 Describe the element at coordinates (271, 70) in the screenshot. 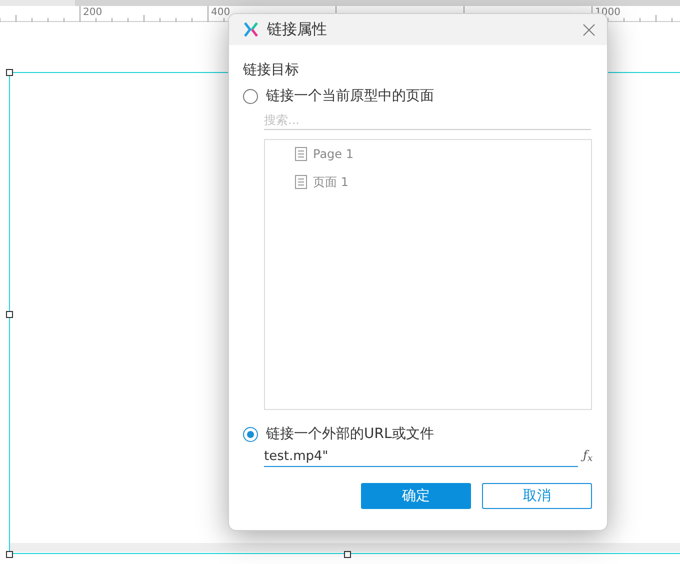

I see `section-label: 链接目标` at that location.